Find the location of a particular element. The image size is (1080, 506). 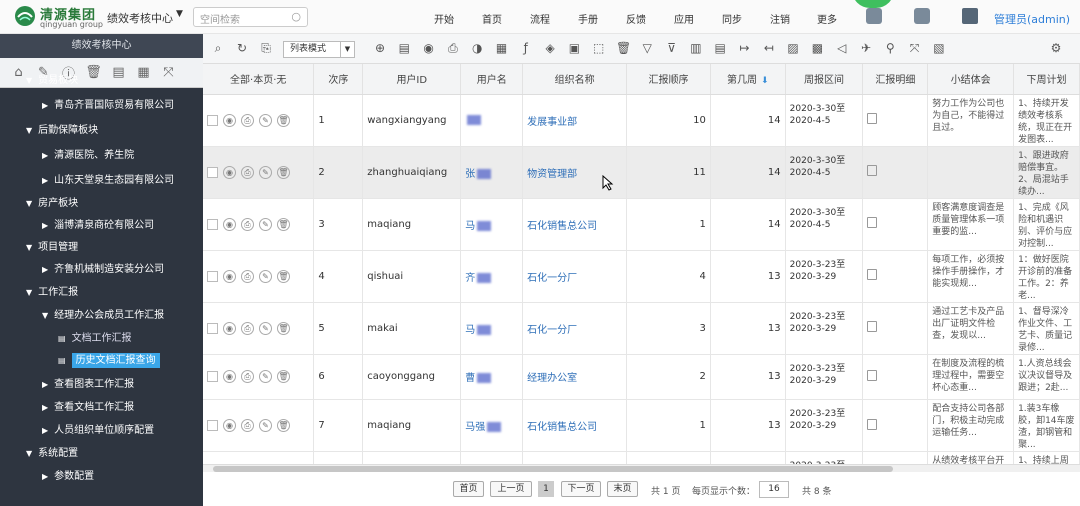

horizontal-scrollbar is located at coordinates (641, 468).